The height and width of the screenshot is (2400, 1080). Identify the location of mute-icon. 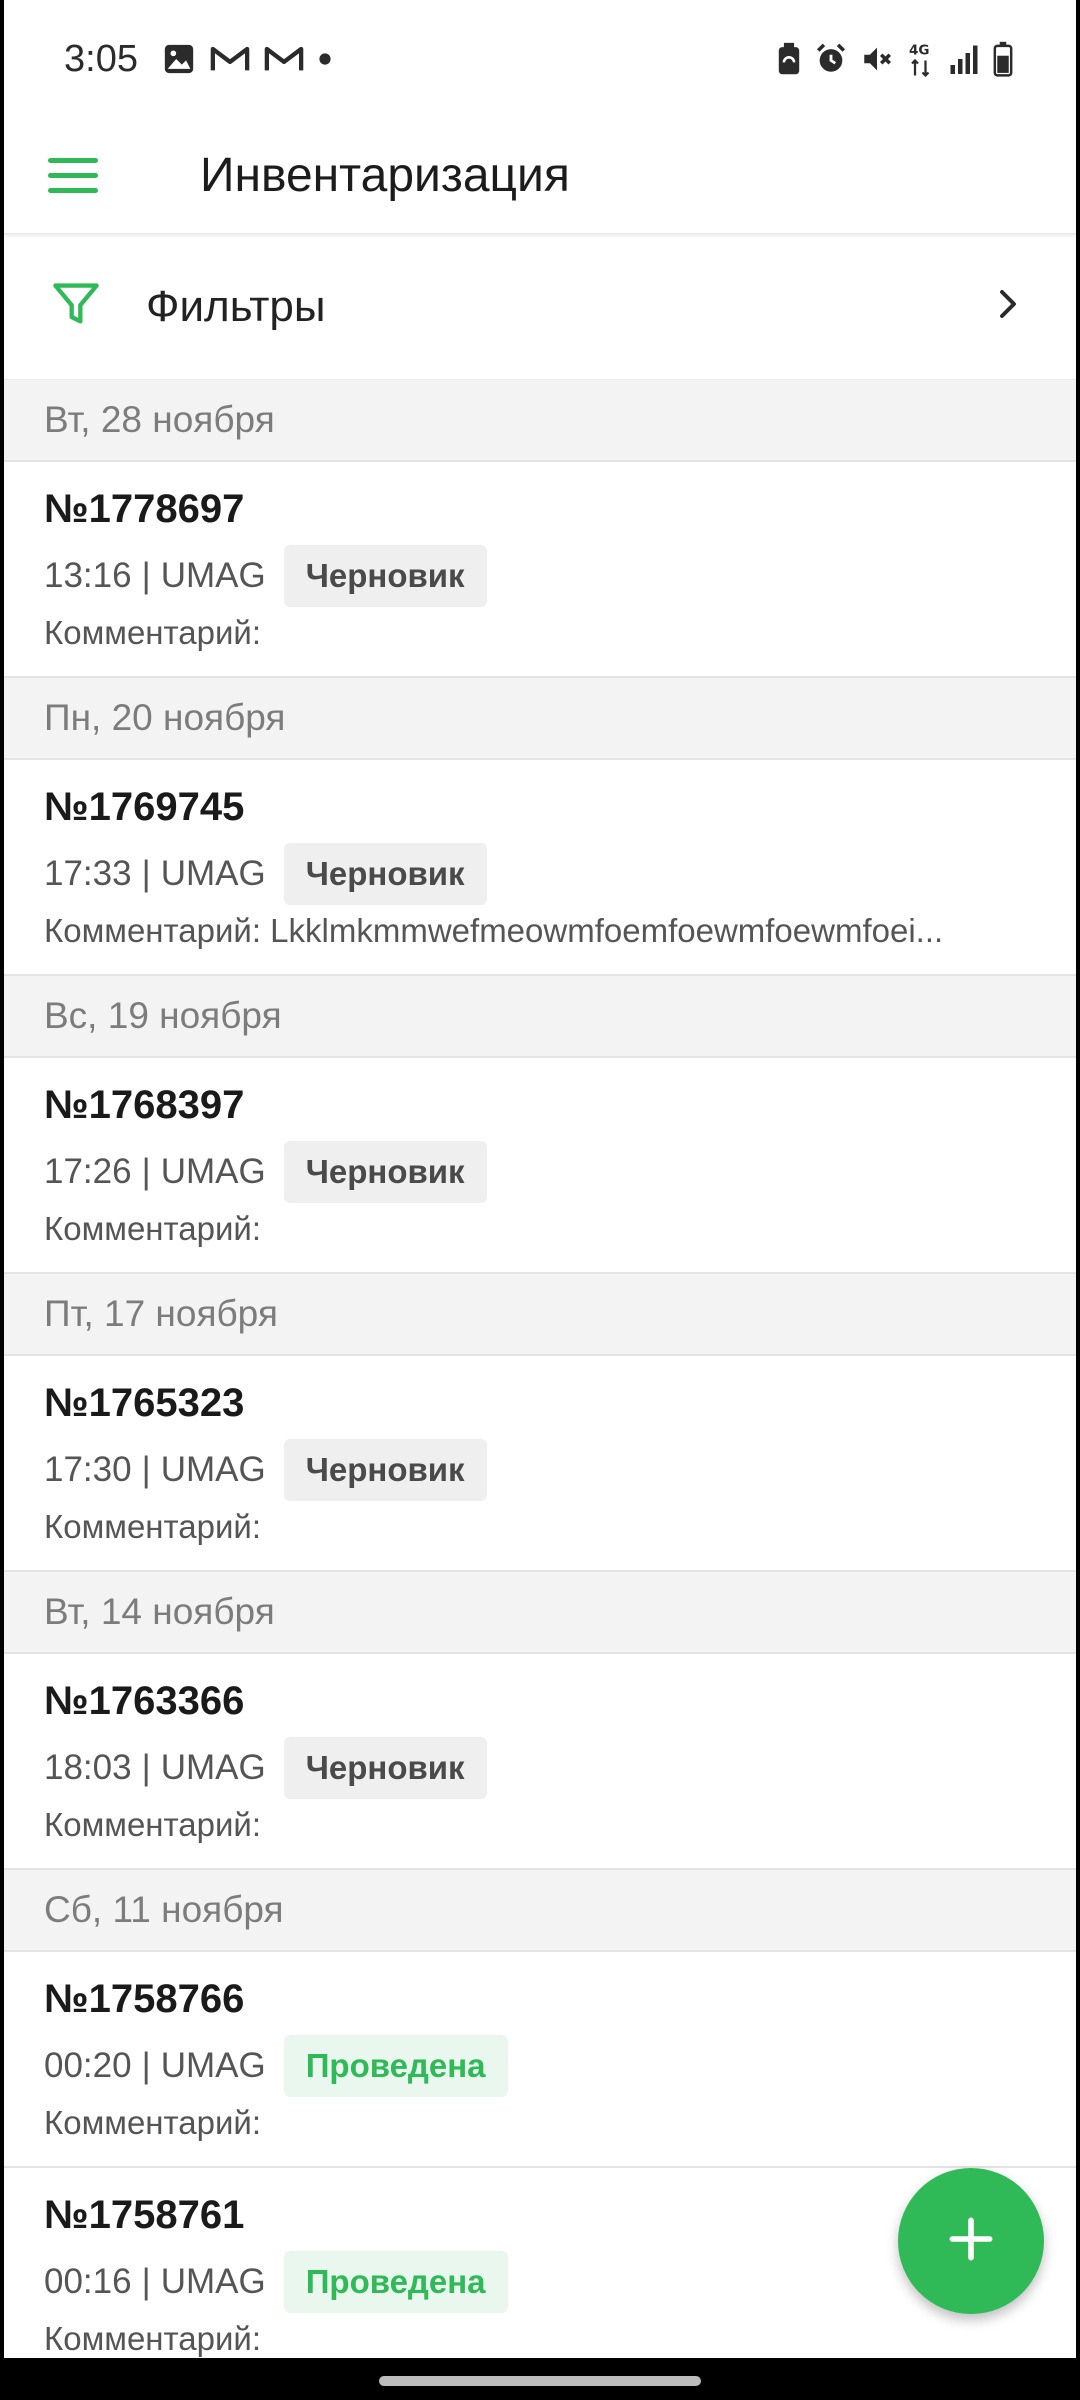
(877, 59).